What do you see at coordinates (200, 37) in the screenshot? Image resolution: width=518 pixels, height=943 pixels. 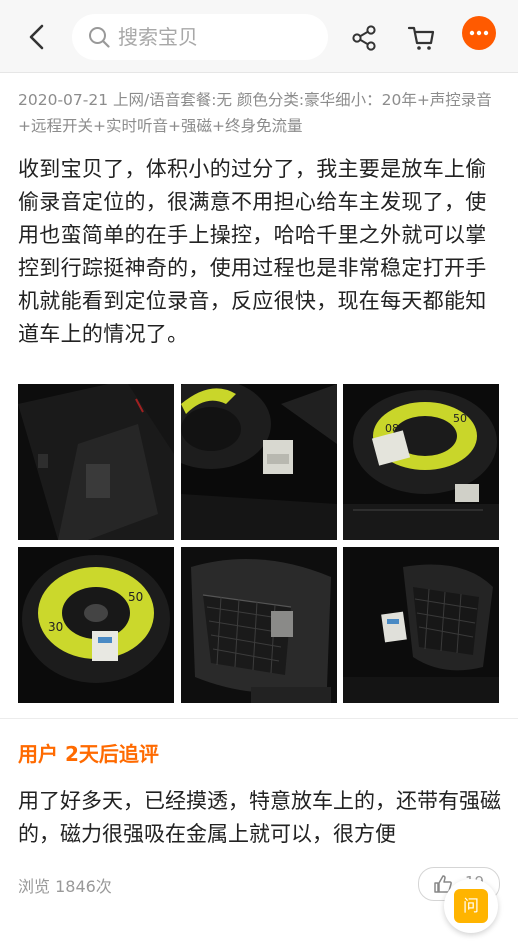 I see `search-bar: 搜索宝贝` at bounding box center [200, 37].